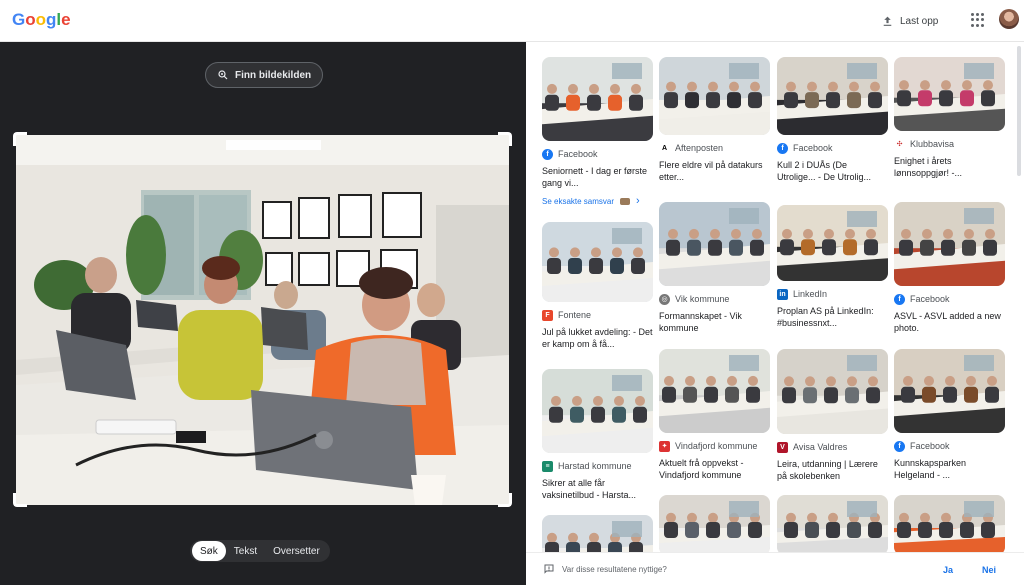 This screenshot has height=585, width=1024. I want to click on result-source-name: Harstad kommune, so click(595, 466).